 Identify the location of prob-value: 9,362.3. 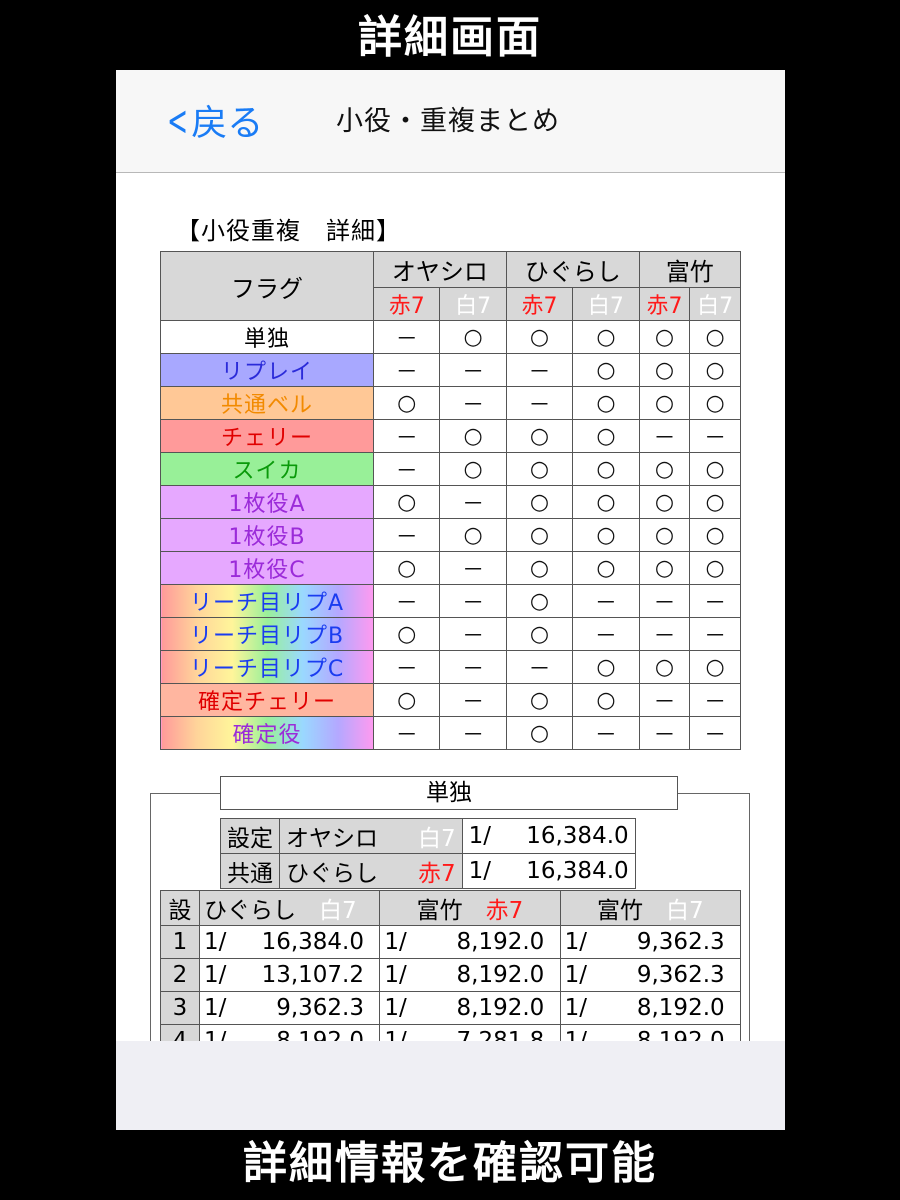
(320, 1008).